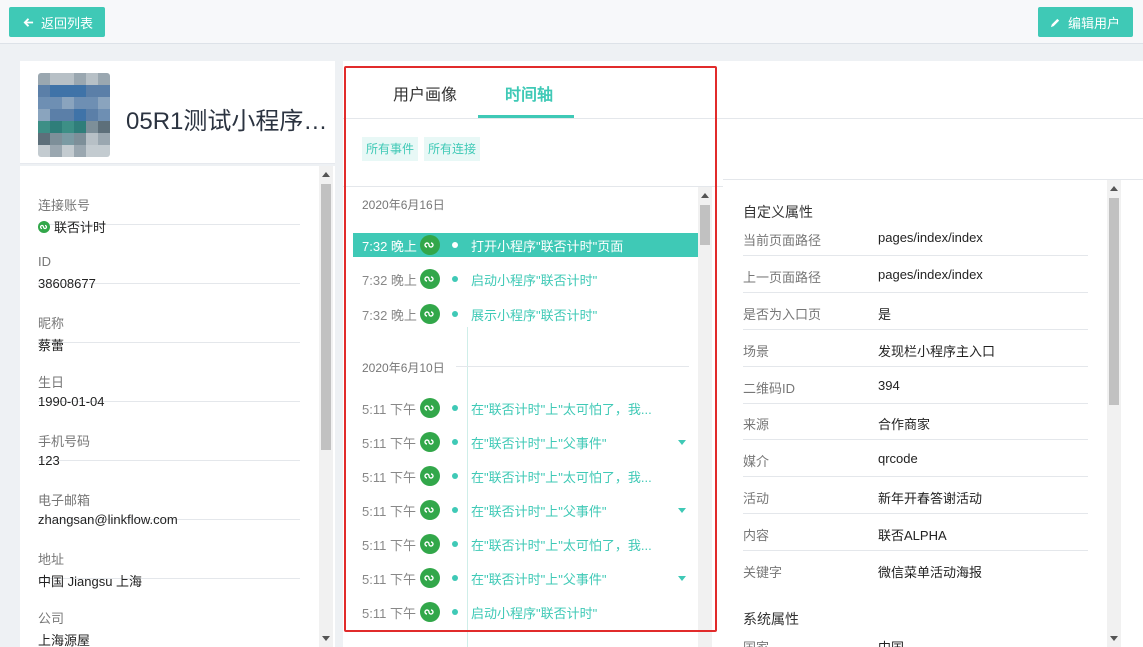 The width and height of the screenshot is (1143, 647). I want to click on timeline-event: 7:32 晚上 启动小程序"联否计时", so click(525, 279).